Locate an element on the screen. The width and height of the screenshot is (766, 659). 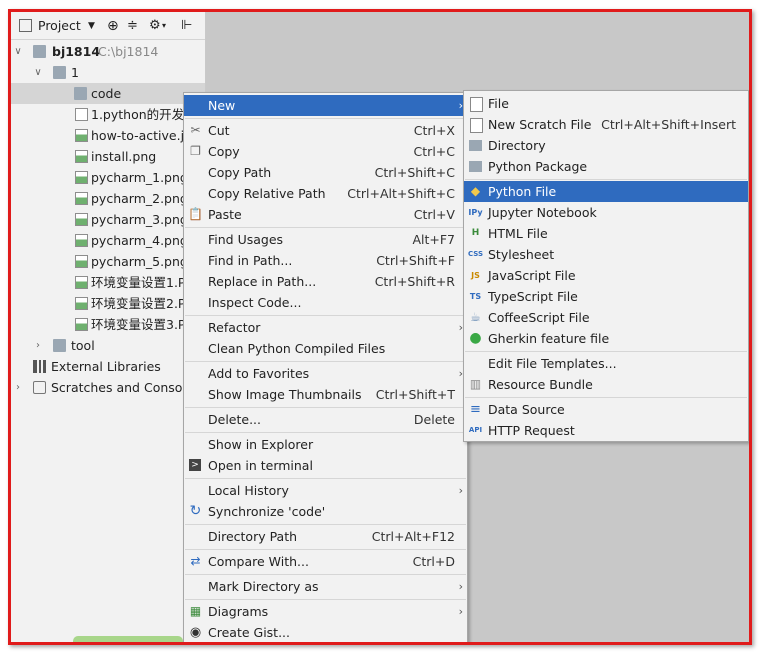
shortcut: Ctrl+Alt+Shift+Insert is located at coordinates (668, 124).